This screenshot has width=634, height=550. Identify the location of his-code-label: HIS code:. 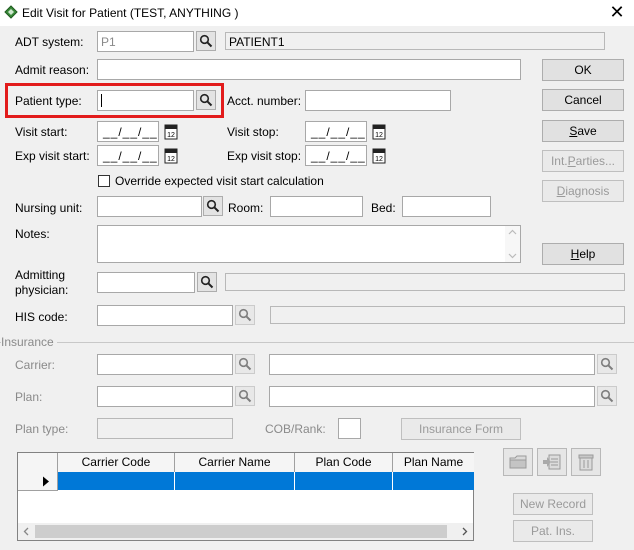
(41, 317).